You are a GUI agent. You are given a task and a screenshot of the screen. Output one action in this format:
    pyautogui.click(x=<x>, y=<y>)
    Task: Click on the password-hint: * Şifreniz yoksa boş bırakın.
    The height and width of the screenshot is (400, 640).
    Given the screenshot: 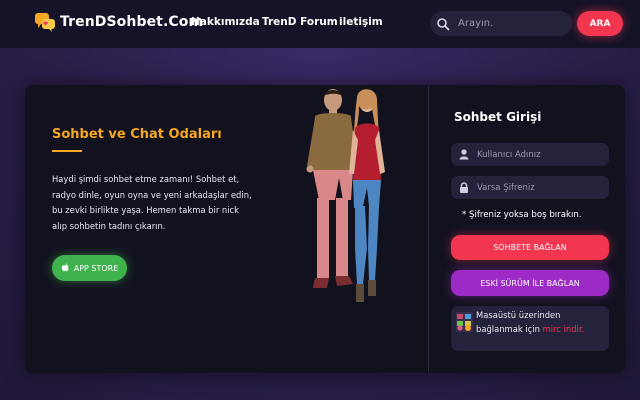 What is the action you would take?
    pyautogui.click(x=522, y=215)
    